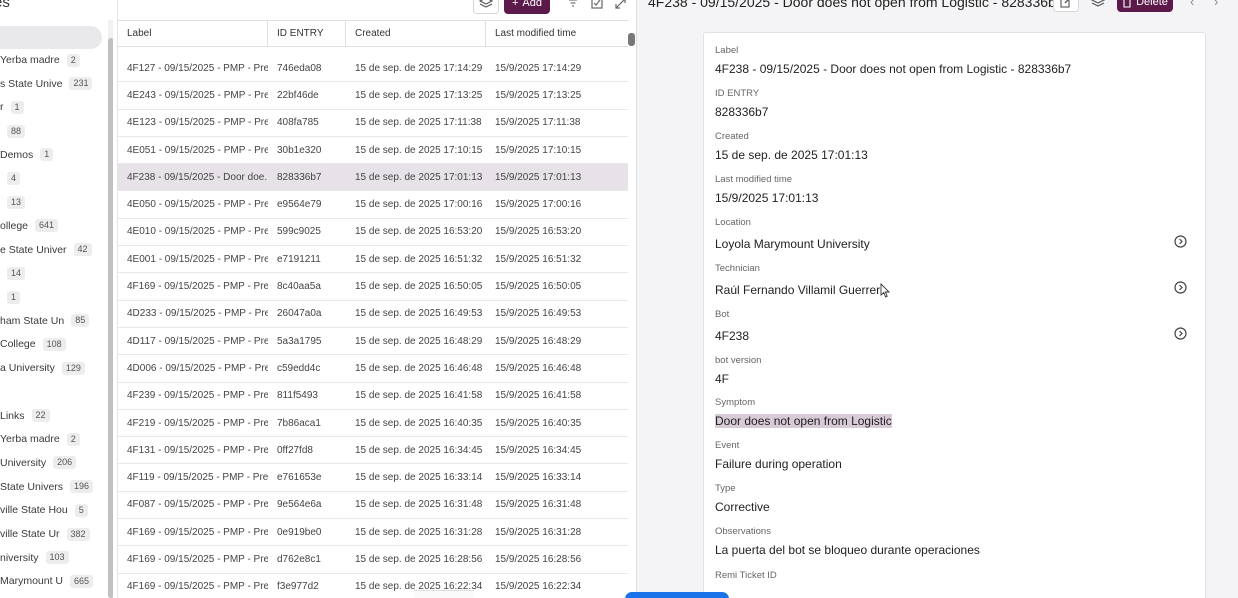 This screenshot has width=1238, height=598. I want to click on group-item: ville State Ur 382, so click(45, 534).